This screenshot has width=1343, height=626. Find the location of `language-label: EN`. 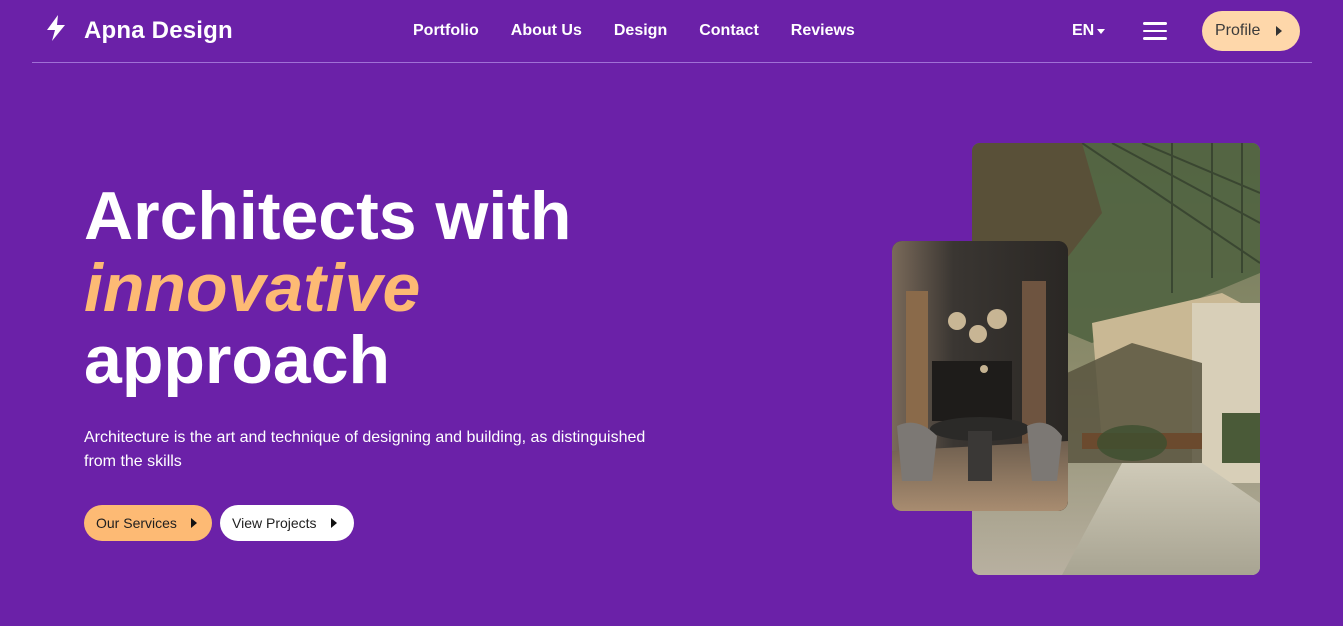

language-label: EN is located at coordinates (1083, 30).